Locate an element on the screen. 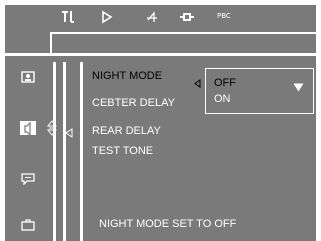 The height and width of the screenshot is (241, 321). speaker-setup-icon is located at coordinates (152, 18).